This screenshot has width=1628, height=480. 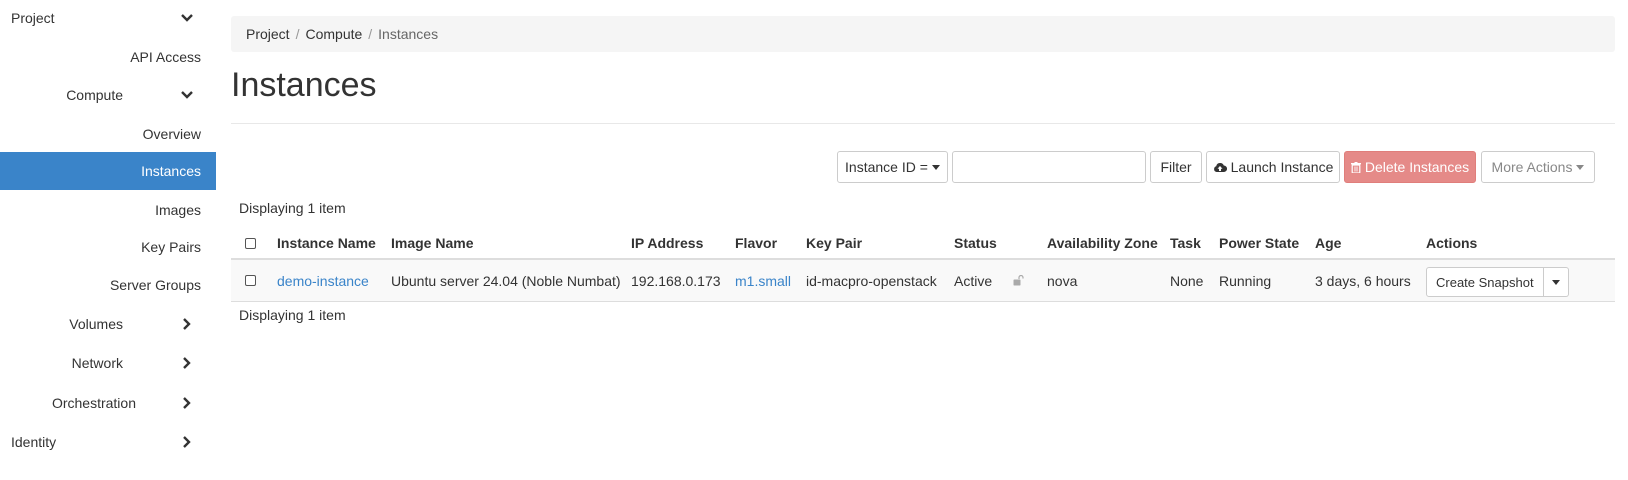 I want to click on sidebar-item-label: Images, so click(x=178, y=210).